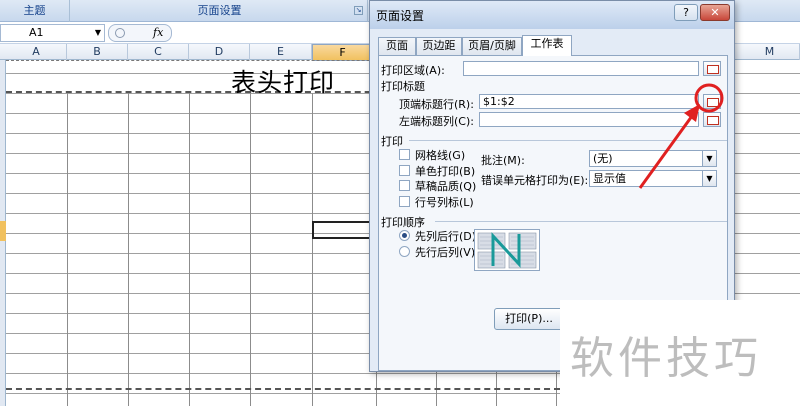 The width and height of the screenshot is (800, 406). What do you see at coordinates (52, 33) in the screenshot?
I see `name-box: A1 ▼` at bounding box center [52, 33].